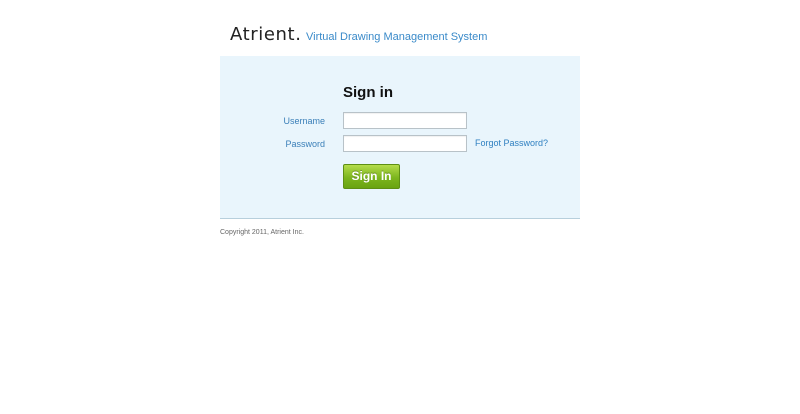 This screenshot has height=414, width=800. What do you see at coordinates (405, 143) in the screenshot?
I see `password-input` at bounding box center [405, 143].